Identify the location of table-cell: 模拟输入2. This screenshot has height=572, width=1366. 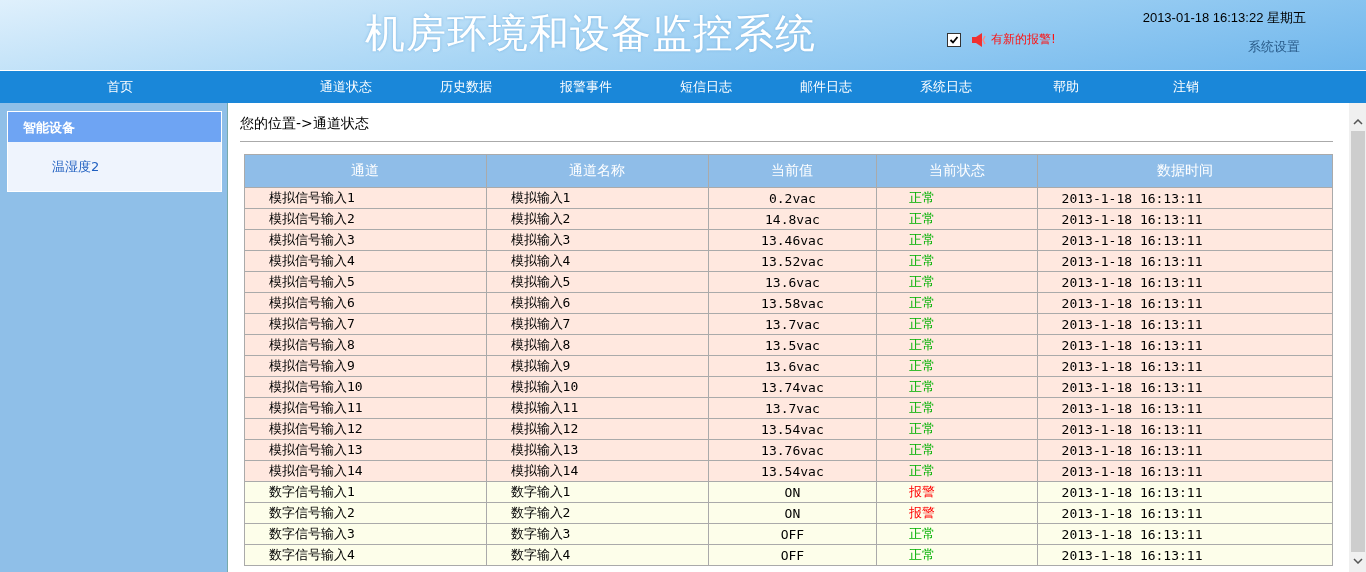
(597, 219).